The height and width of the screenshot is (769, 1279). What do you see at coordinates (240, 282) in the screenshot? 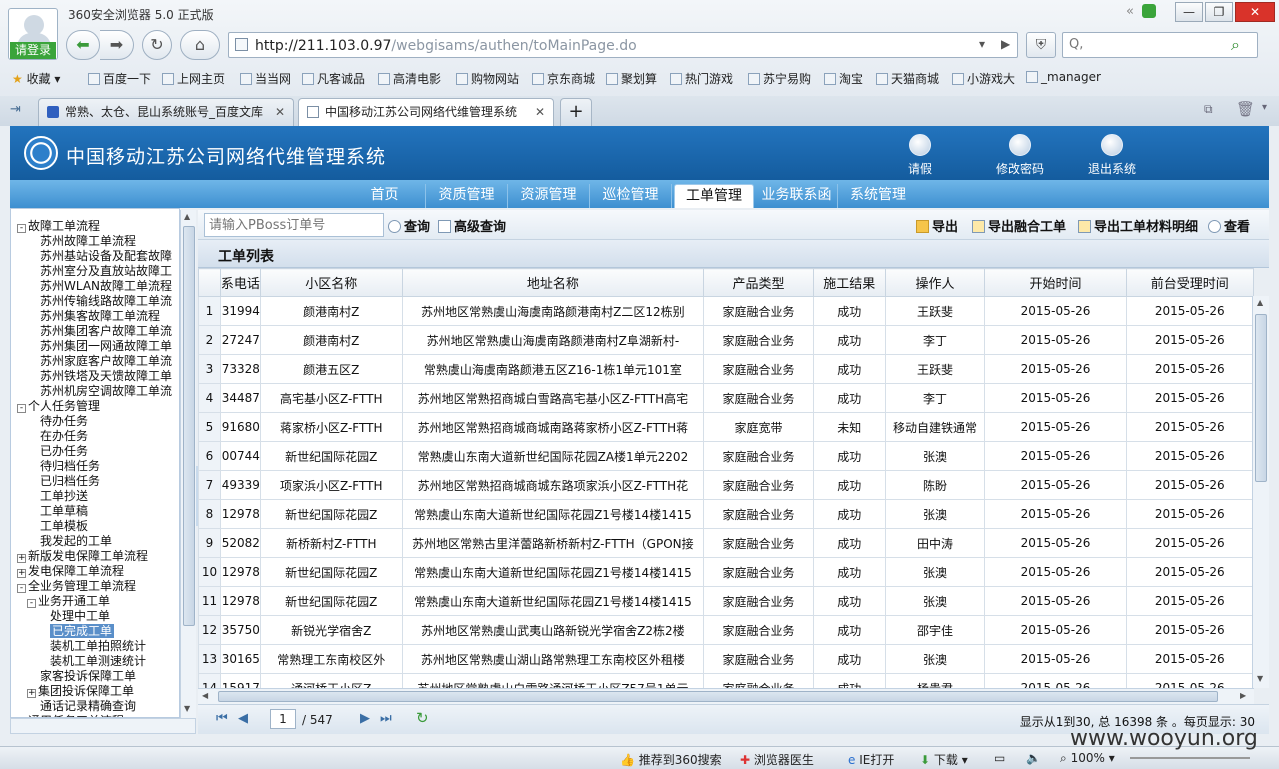
I see `column-header: 系电话` at bounding box center [240, 282].